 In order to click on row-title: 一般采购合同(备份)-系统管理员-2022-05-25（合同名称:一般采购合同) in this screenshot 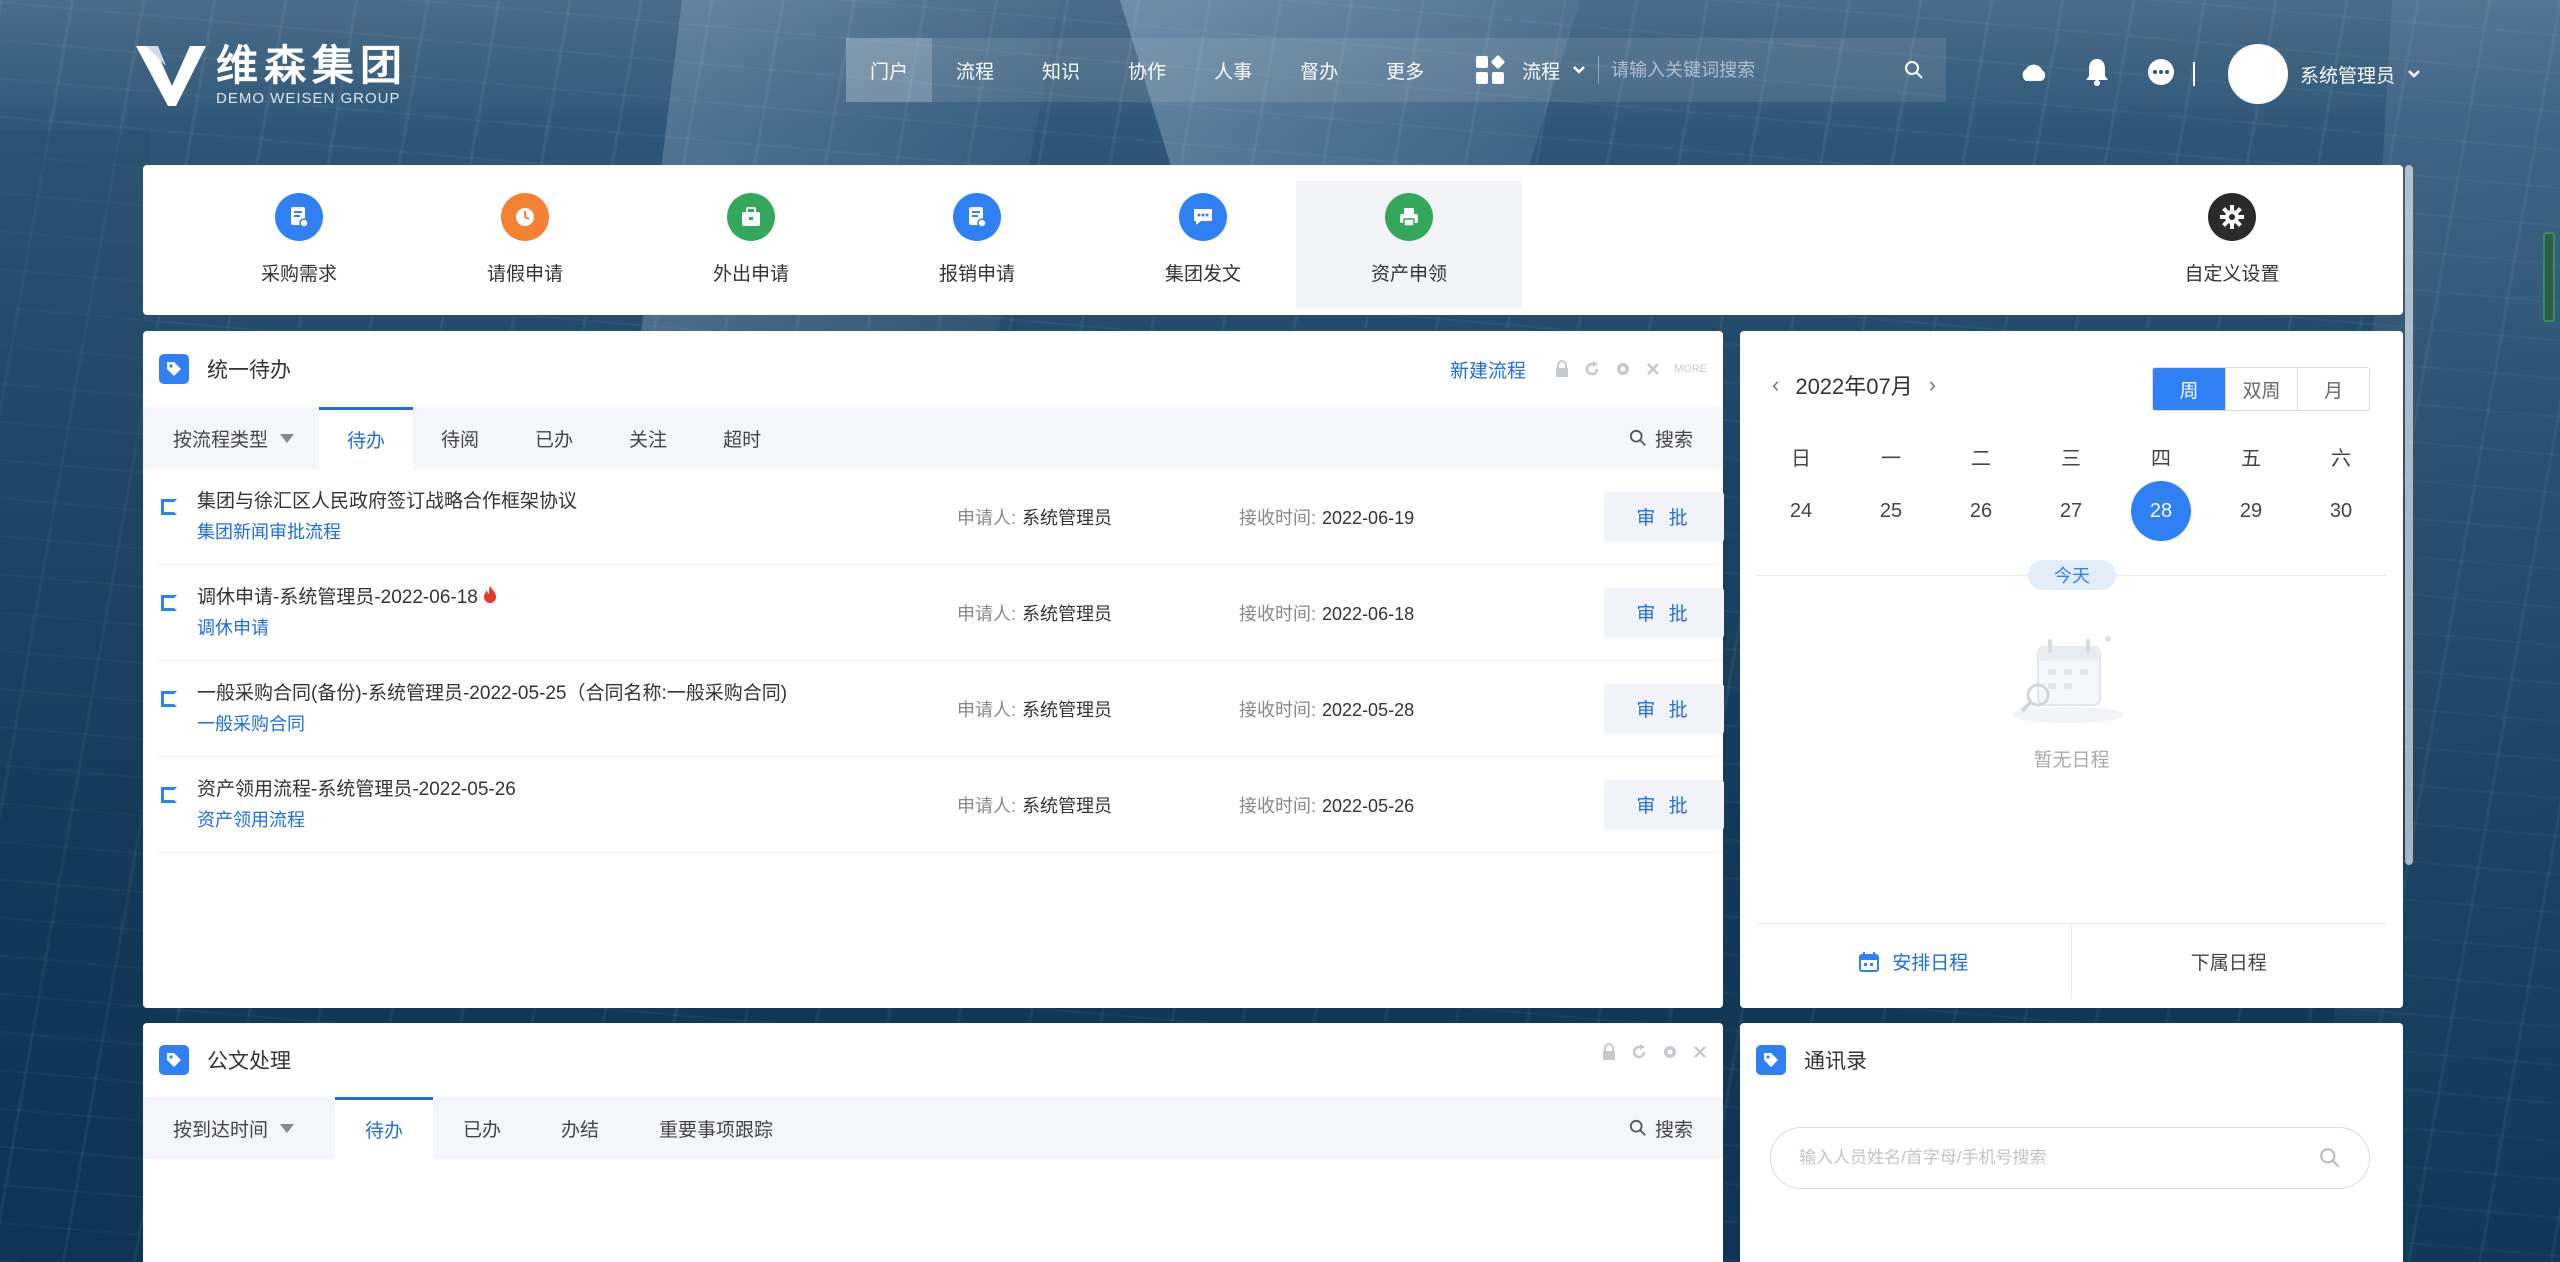, I will do `click(577, 694)`.